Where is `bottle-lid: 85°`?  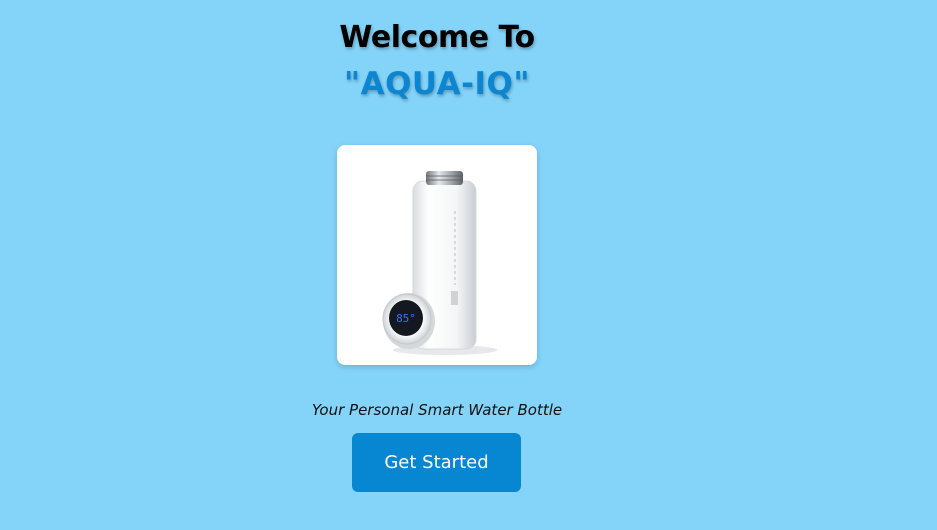
bottle-lid: 85° is located at coordinates (408, 321).